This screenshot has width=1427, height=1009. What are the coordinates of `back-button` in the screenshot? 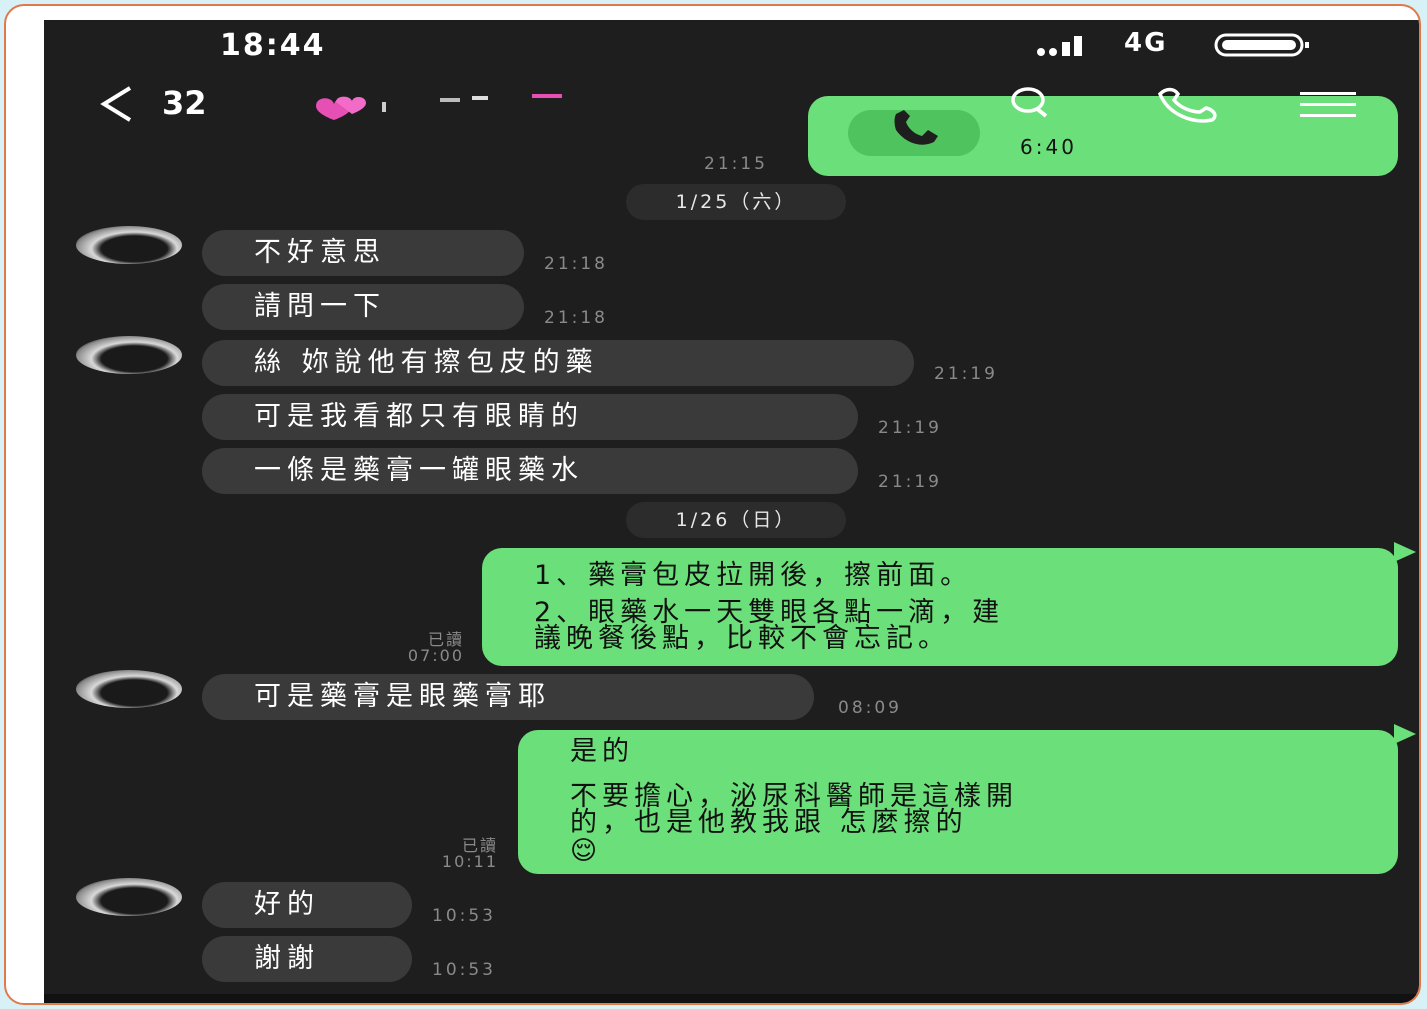 It's located at (118, 104).